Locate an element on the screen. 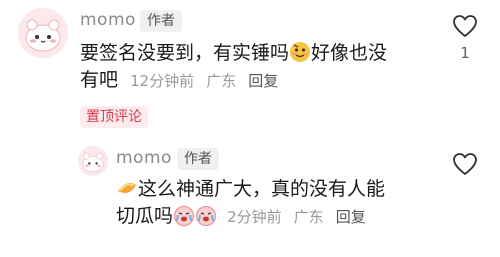  comment-text-part: 这么神通广大，真的没有人能 is located at coordinates (262, 189).